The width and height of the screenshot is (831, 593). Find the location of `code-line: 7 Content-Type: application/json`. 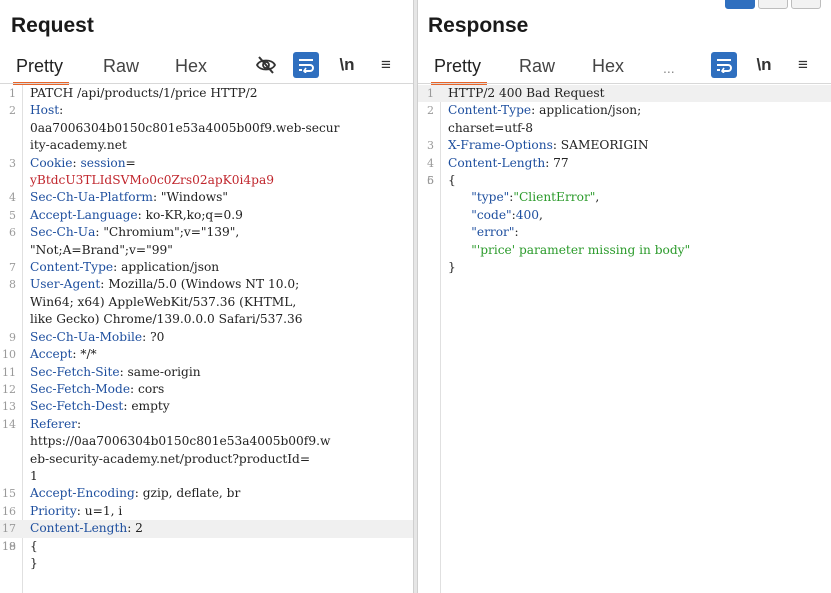

code-line: 7 Content-Type: application/json is located at coordinates (206, 267).